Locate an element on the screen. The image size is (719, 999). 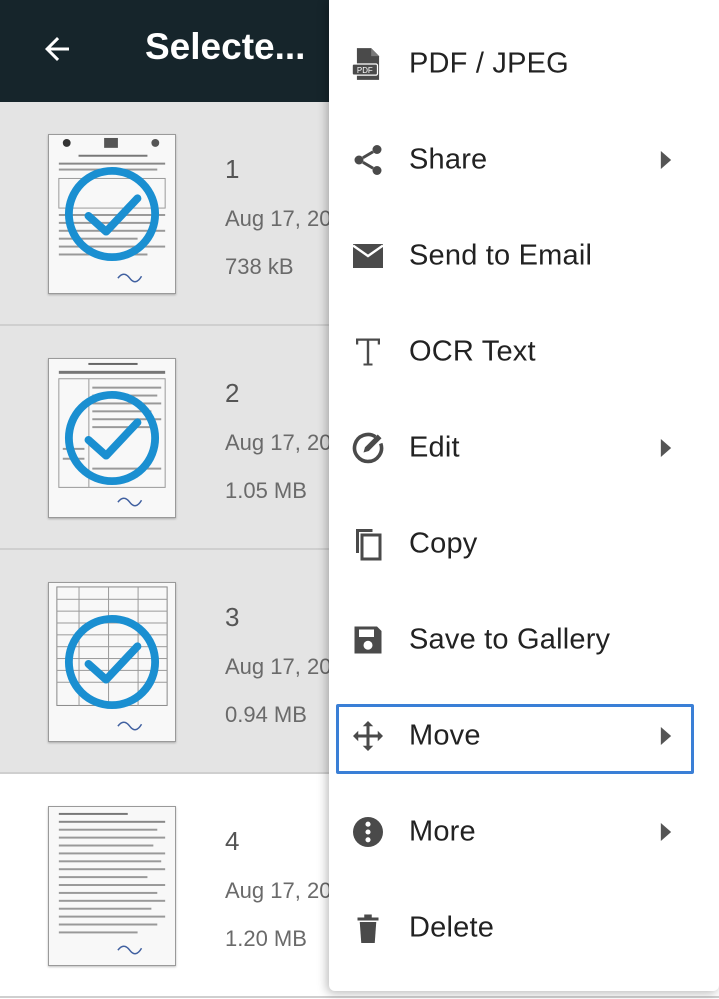
menu-item-label: OCR Text is located at coordinates (472, 351).